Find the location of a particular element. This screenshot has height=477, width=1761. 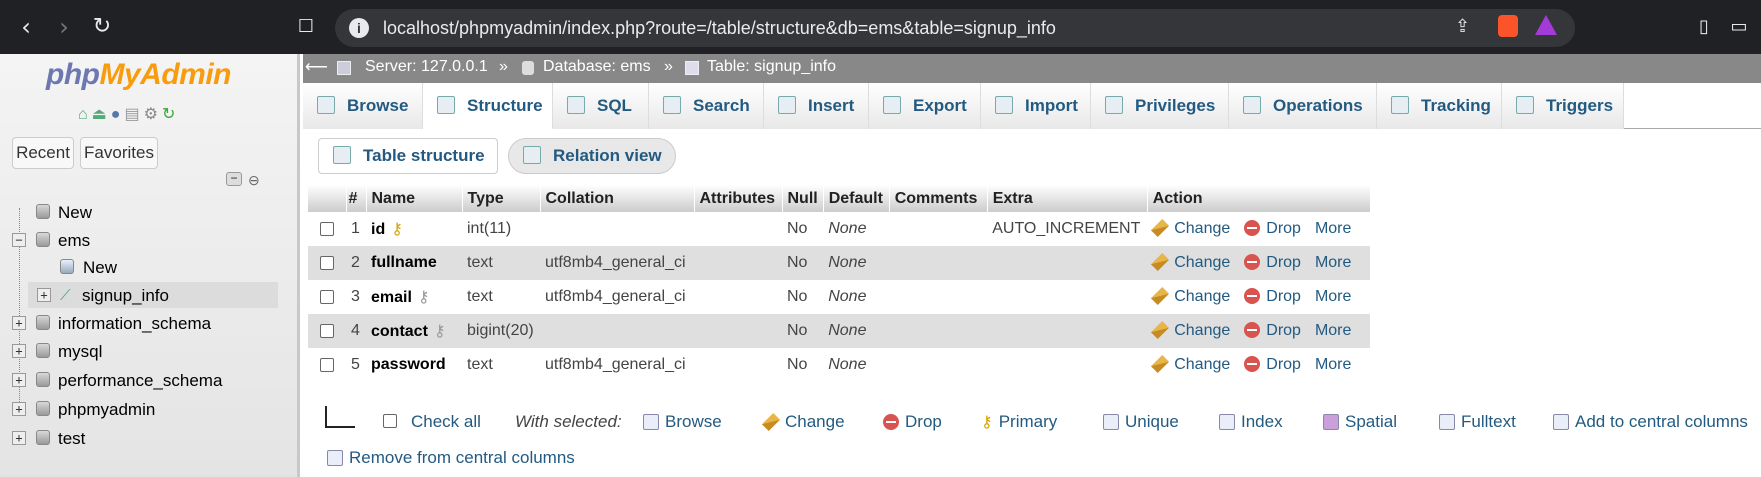

bulk-index-button: Index is located at coordinates (1251, 422).